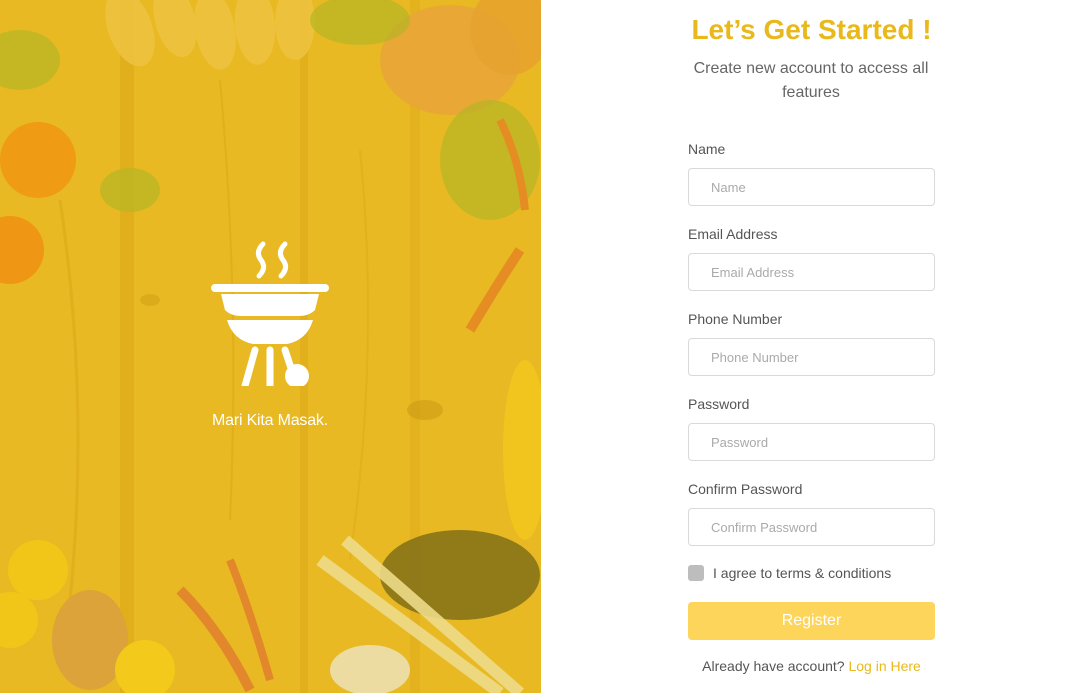 The height and width of the screenshot is (693, 1082). Describe the element at coordinates (270, 420) in the screenshot. I see `brand-tagline: Mari Kita Masak.` at that location.